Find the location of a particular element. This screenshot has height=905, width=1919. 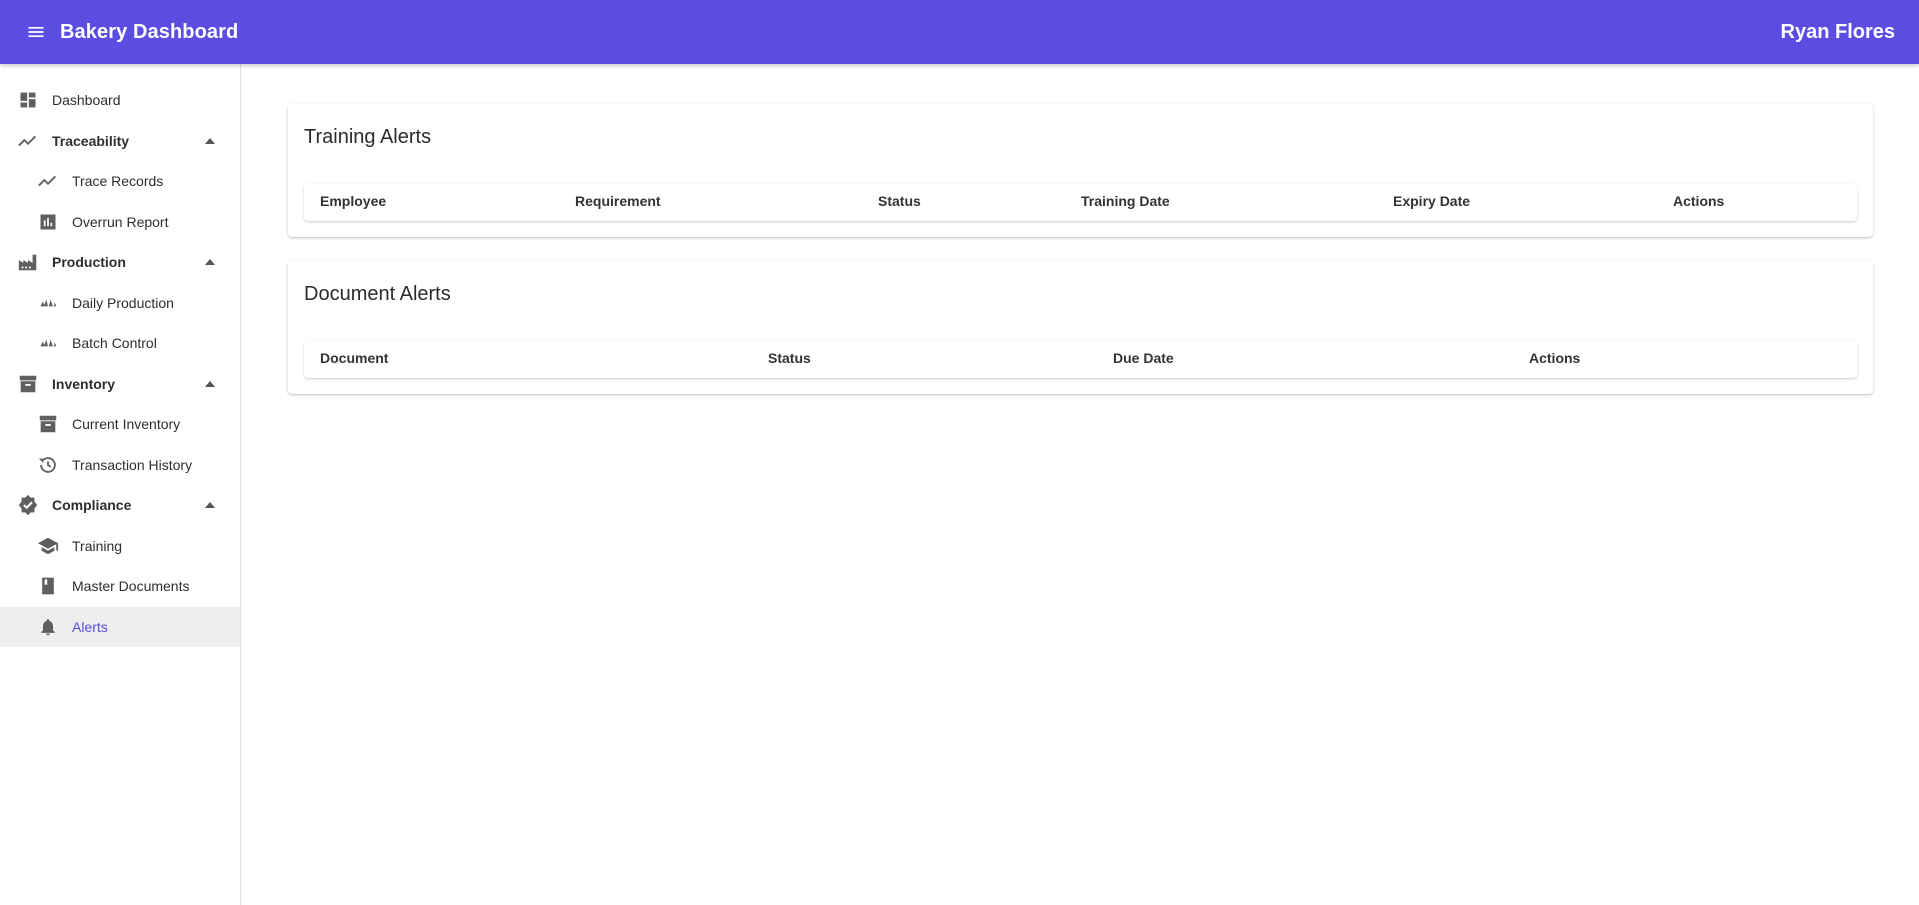

sidebar-group-traceability: Traceability is located at coordinates (120, 141).